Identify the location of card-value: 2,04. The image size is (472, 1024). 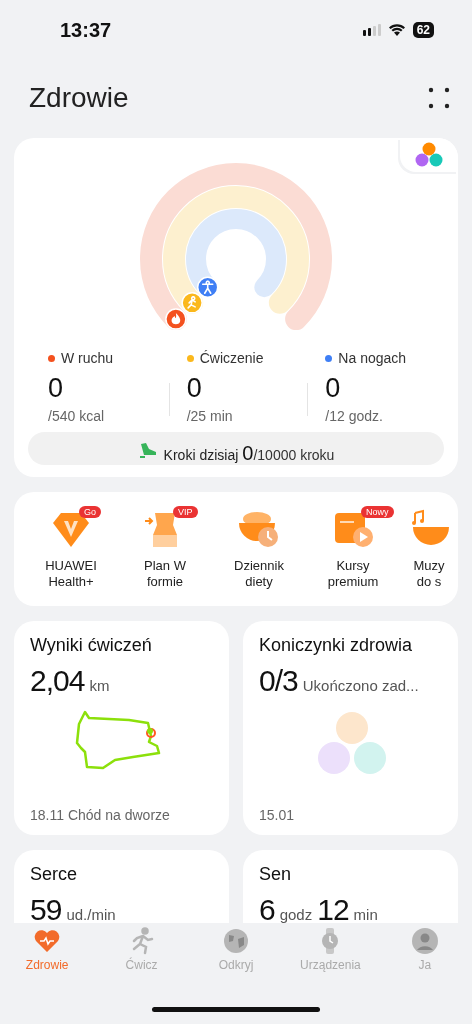
(57, 681).